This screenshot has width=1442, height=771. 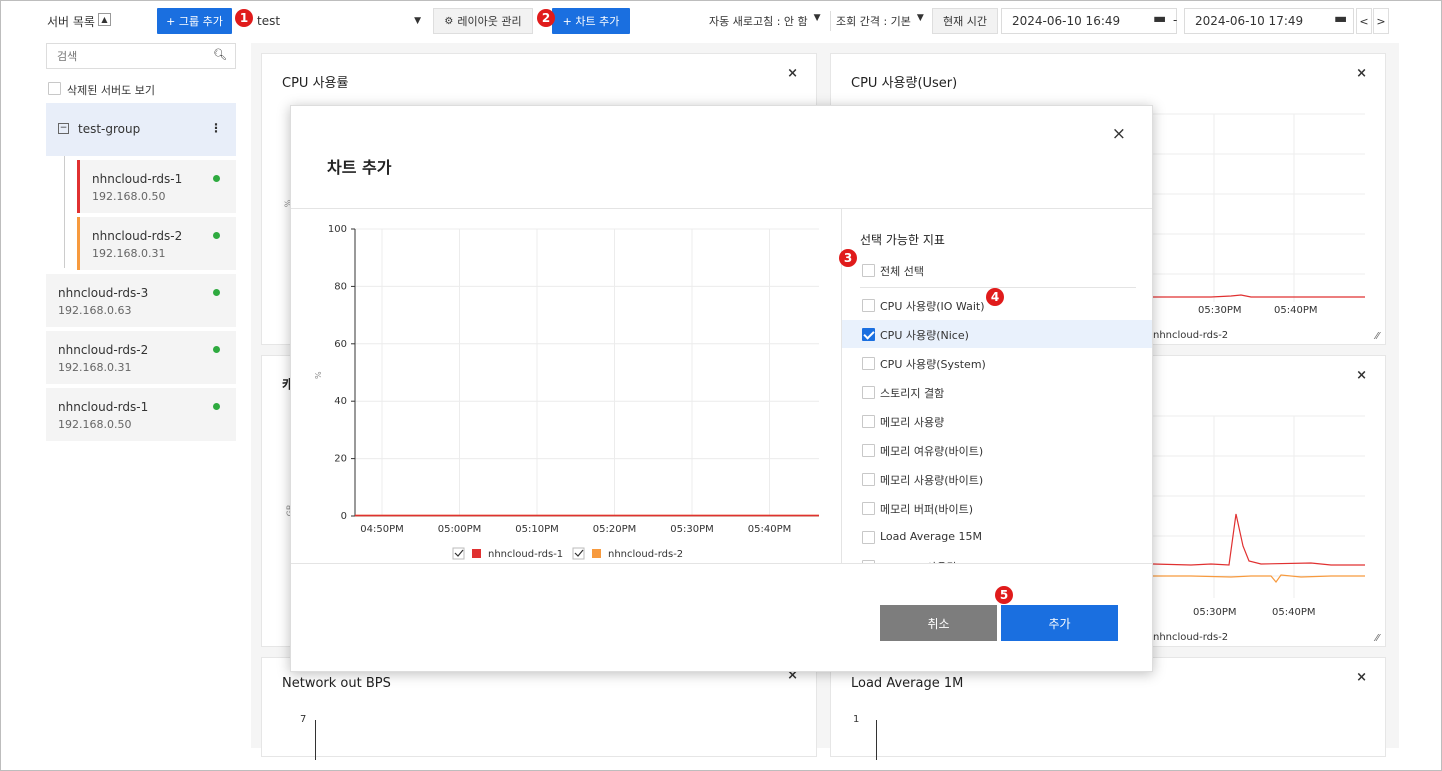 I want to click on search-input, so click(x=127, y=56).